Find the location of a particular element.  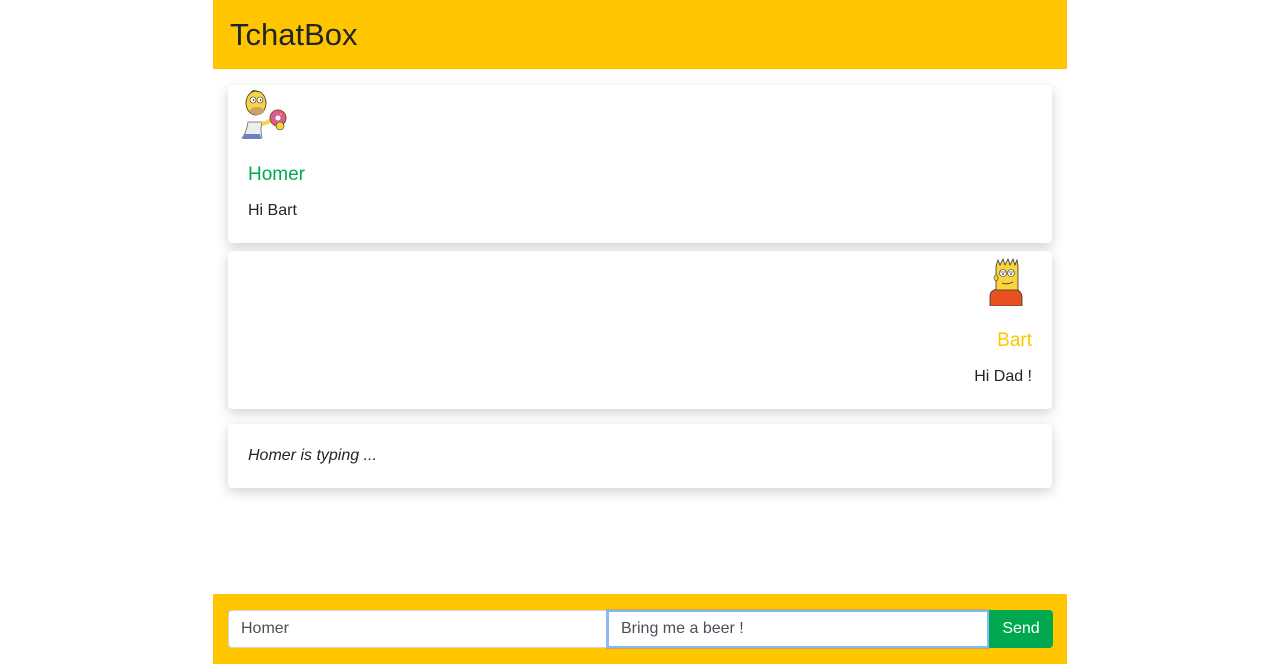

message-input is located at coordinates (798, 629).